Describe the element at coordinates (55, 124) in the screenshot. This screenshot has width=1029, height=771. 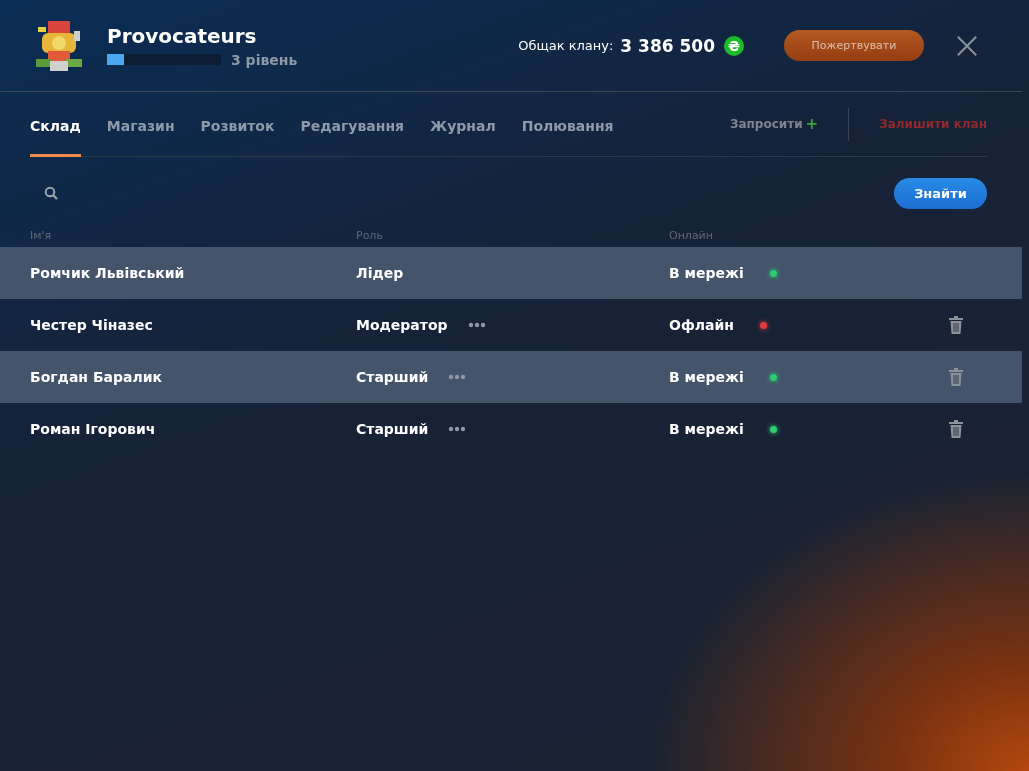
I see `tab: Склад` at that location.